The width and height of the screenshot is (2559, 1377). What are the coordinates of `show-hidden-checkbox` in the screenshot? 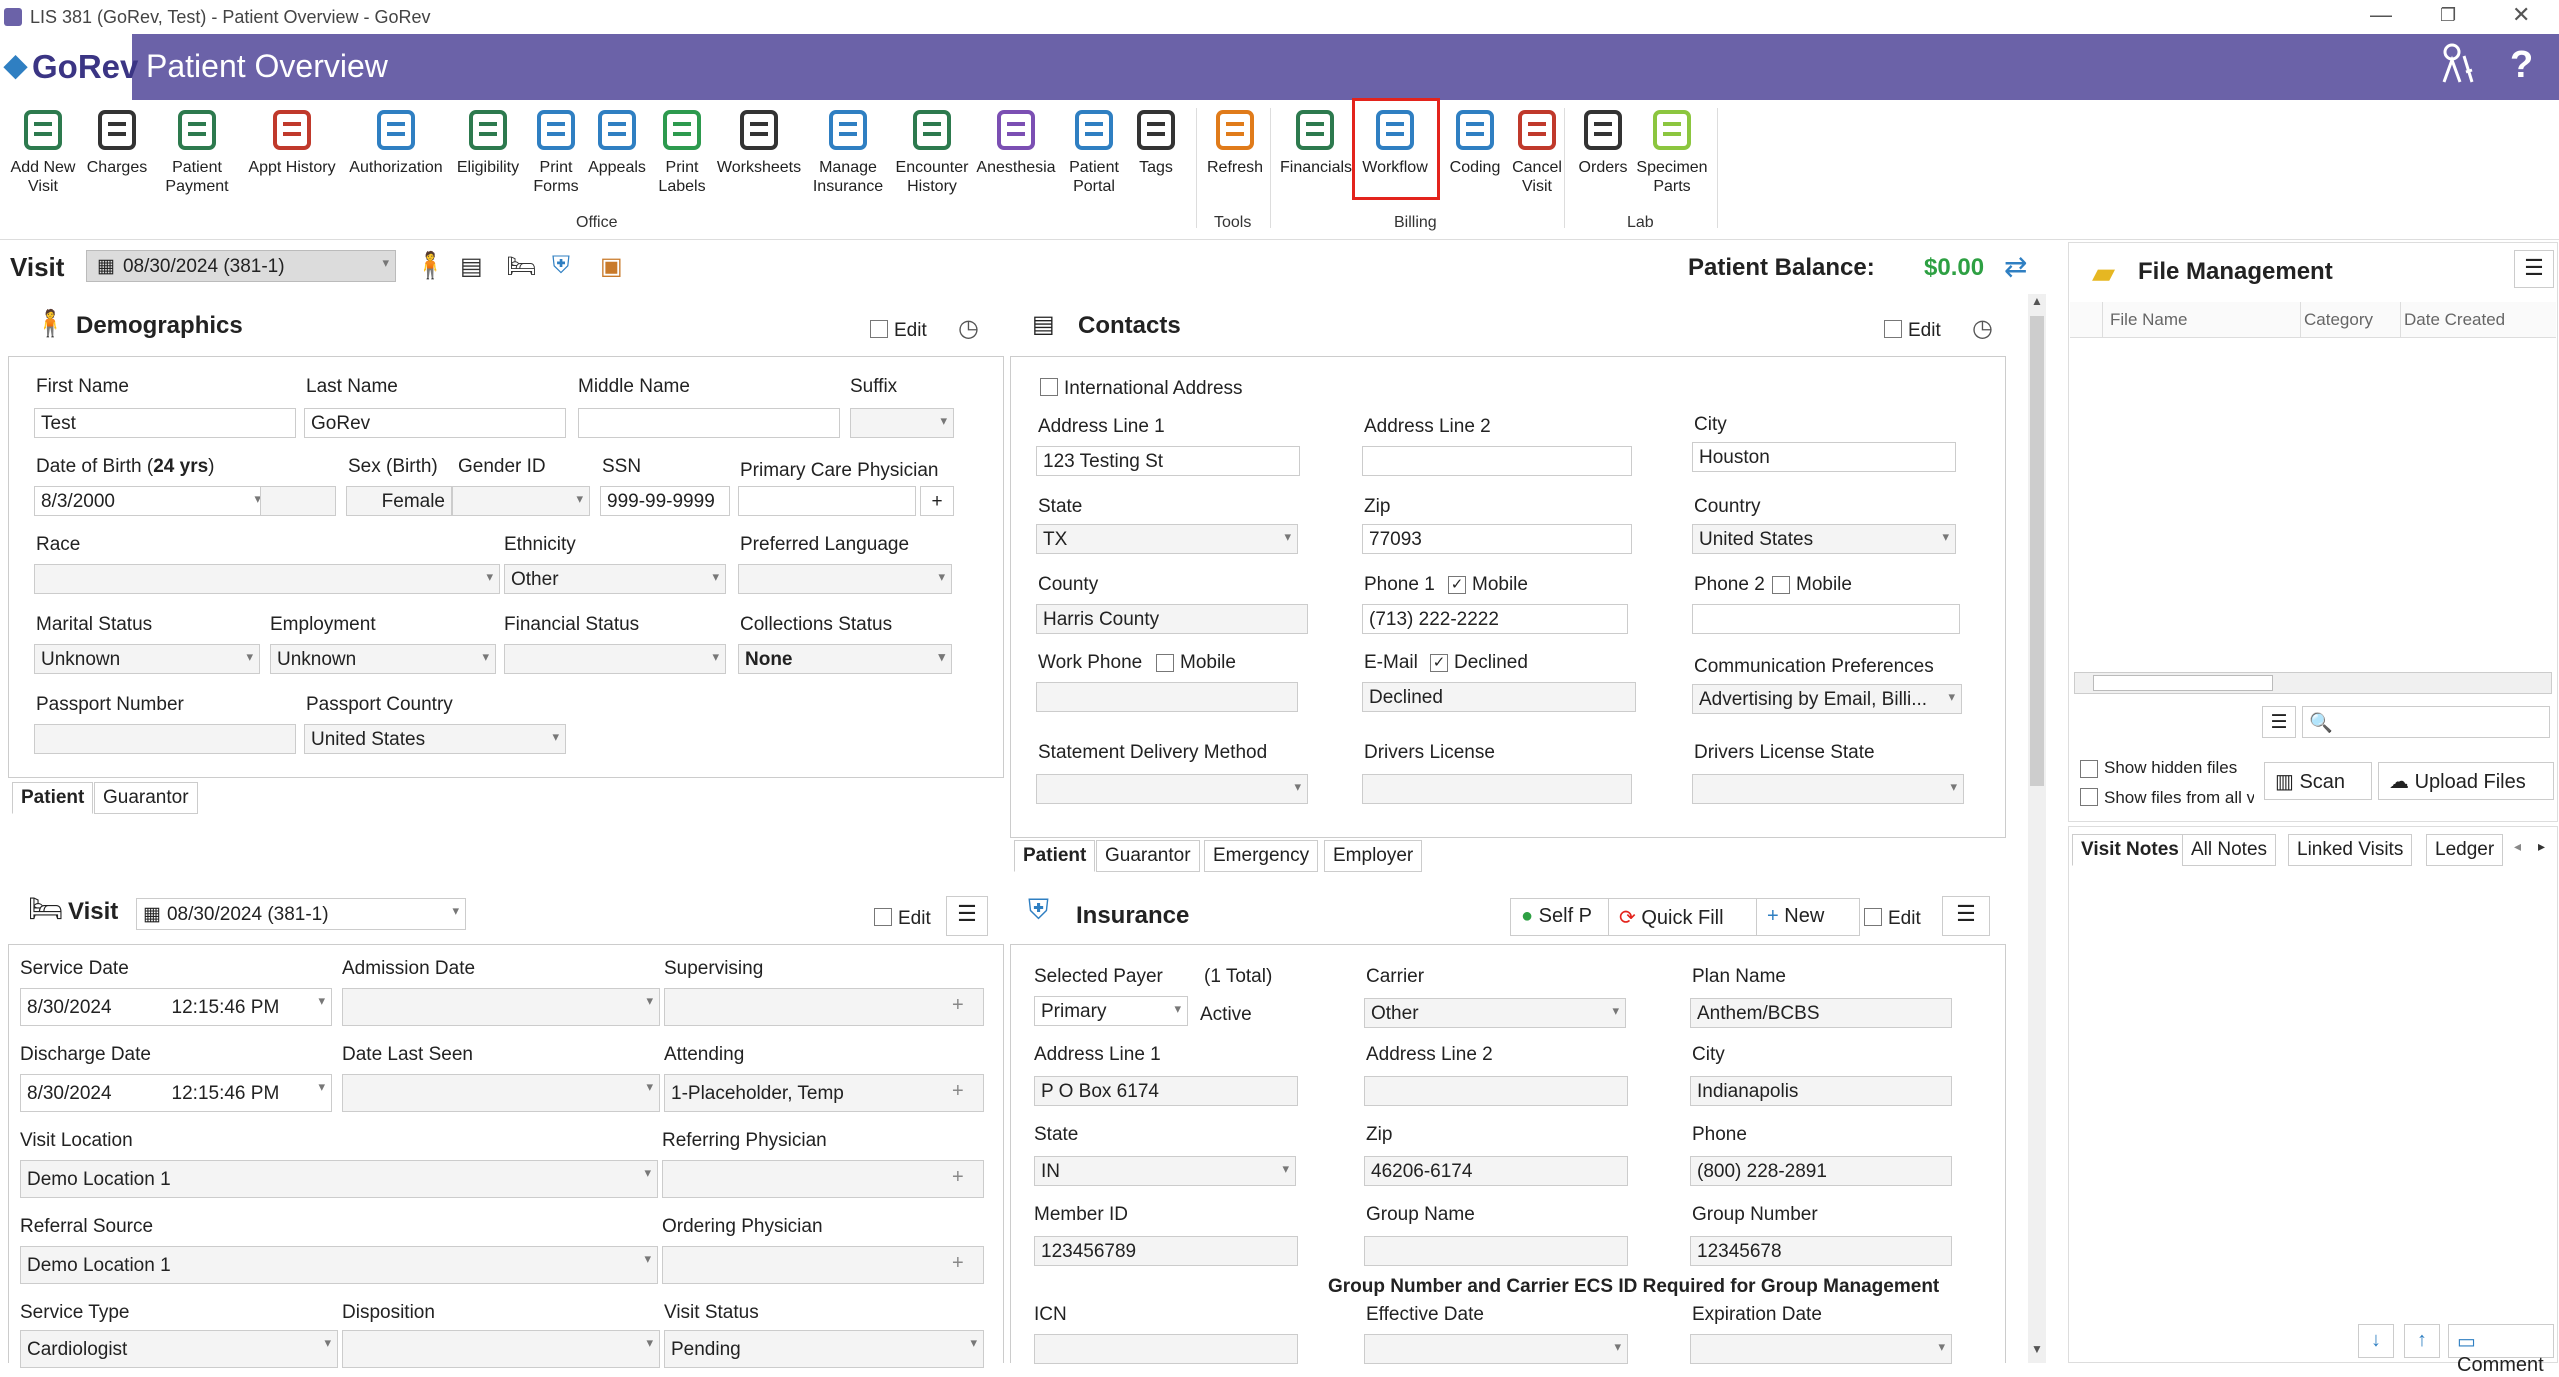 It's located at (2089, 769).